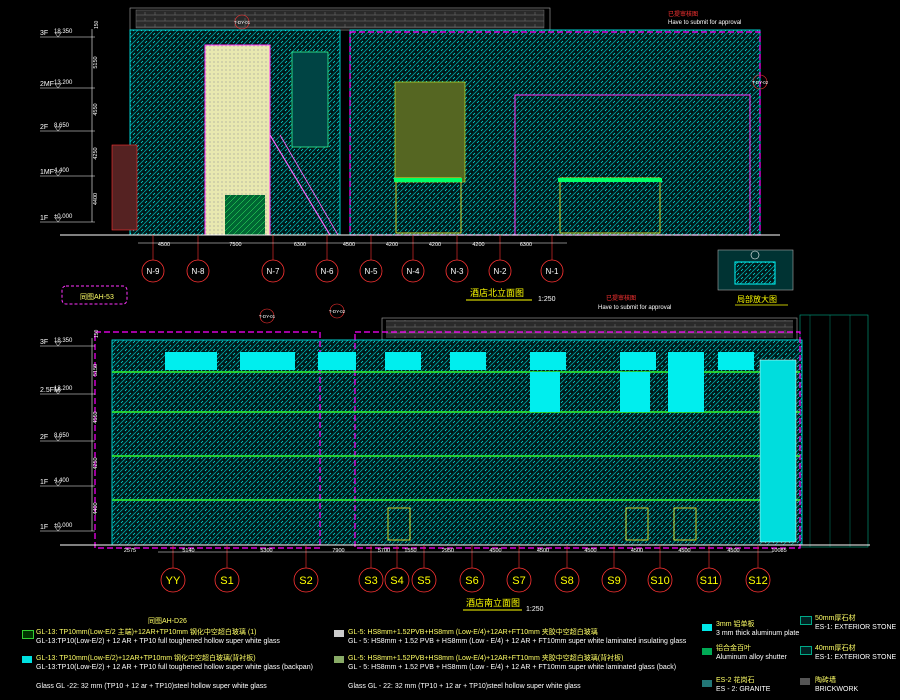  Describe the element at coordinates (497, 292) in the screenshot. I see `north-elevation-title: 酒店北立面图` at that location.